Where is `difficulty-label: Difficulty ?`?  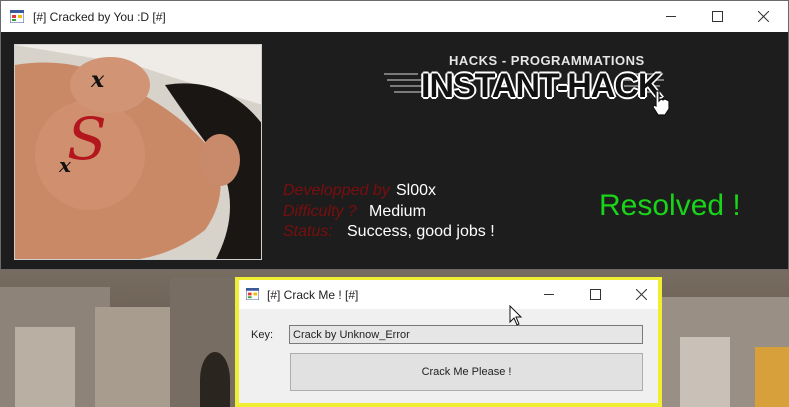 difficulty-label: Difficulty ? is located at coordinates (320, 211).